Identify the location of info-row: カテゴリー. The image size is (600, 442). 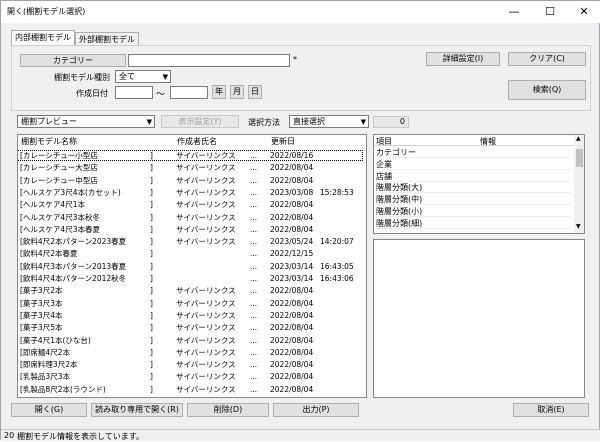
(474, 152).